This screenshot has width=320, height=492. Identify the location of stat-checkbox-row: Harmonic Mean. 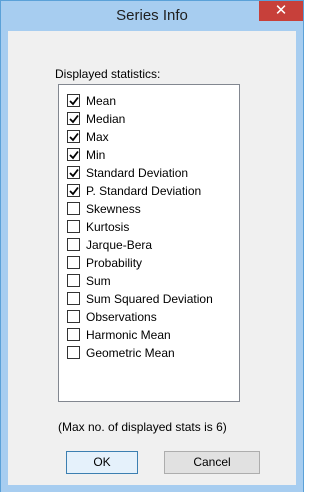
(119, 334).